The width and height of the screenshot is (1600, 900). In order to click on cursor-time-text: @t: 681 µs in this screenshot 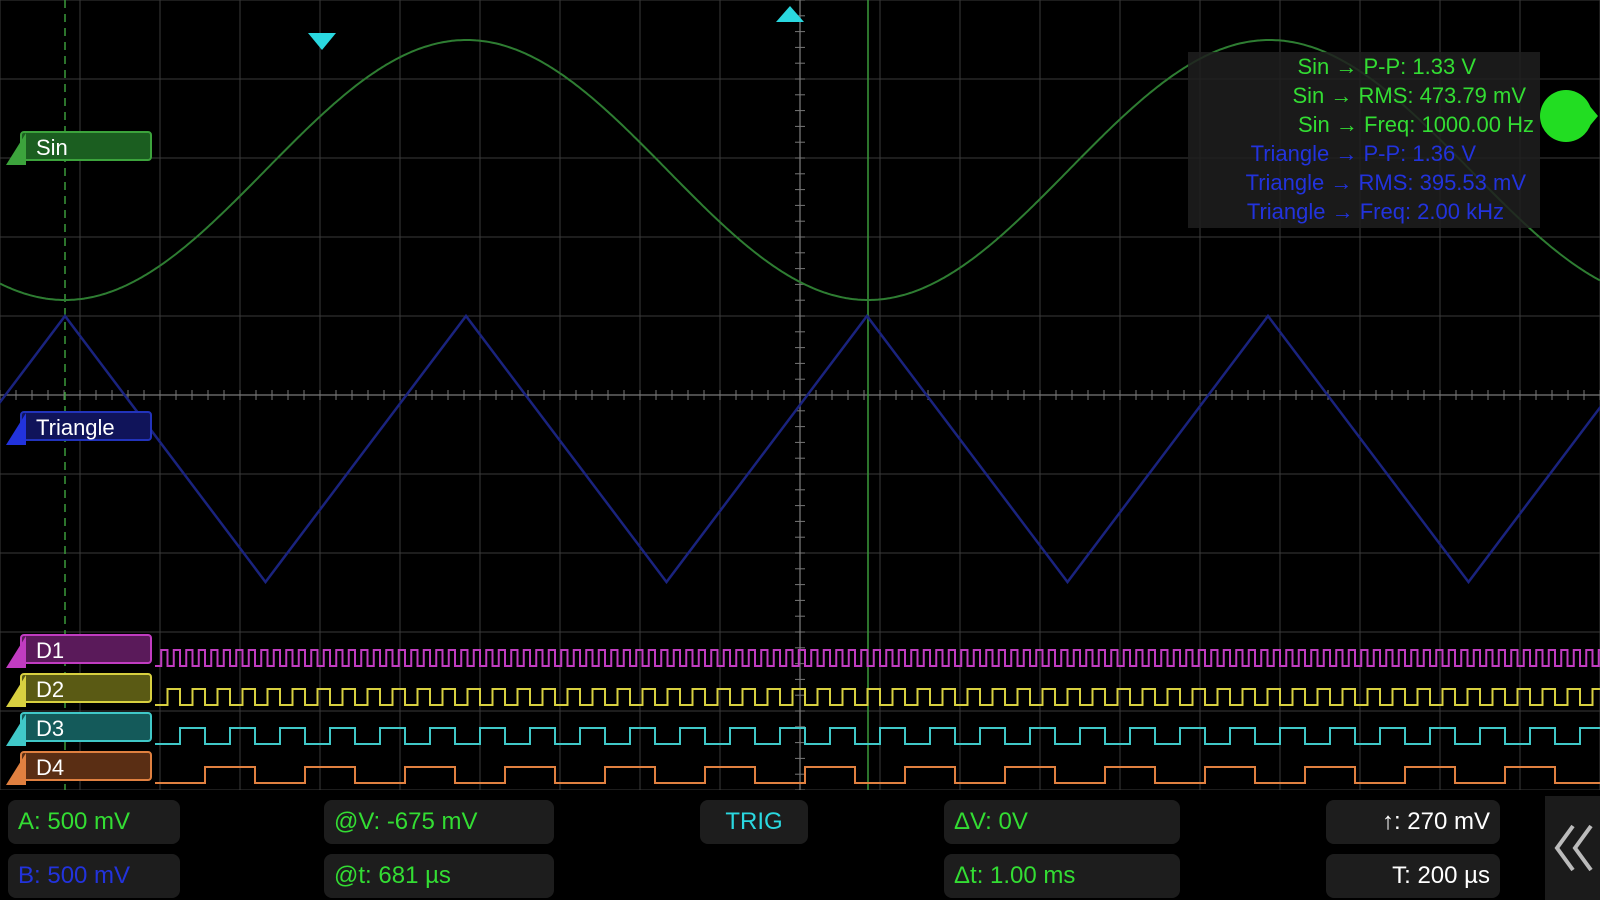, I will do `click(392, 875)`.